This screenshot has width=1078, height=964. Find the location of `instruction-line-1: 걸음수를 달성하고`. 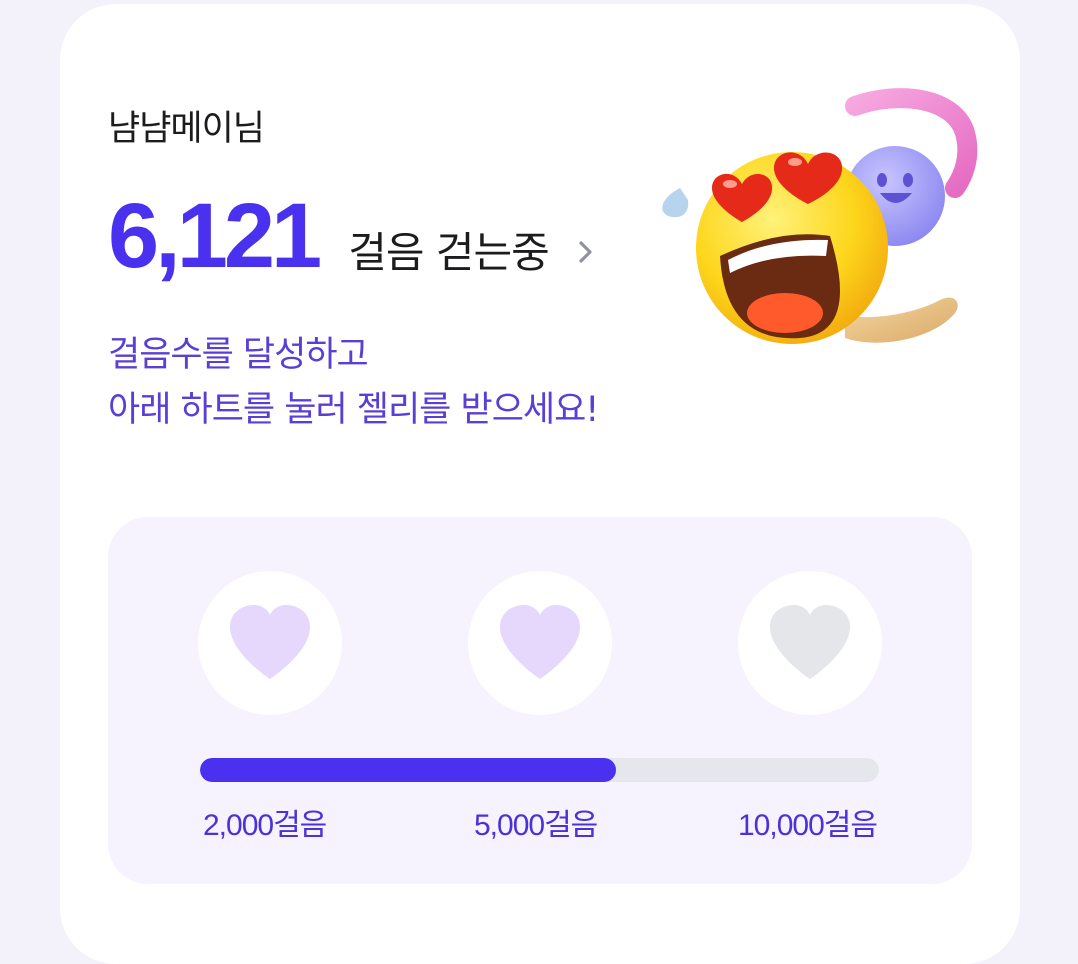

instruction-line-1: 걸음수를 달성하고 is located at coordinates (238, 355).